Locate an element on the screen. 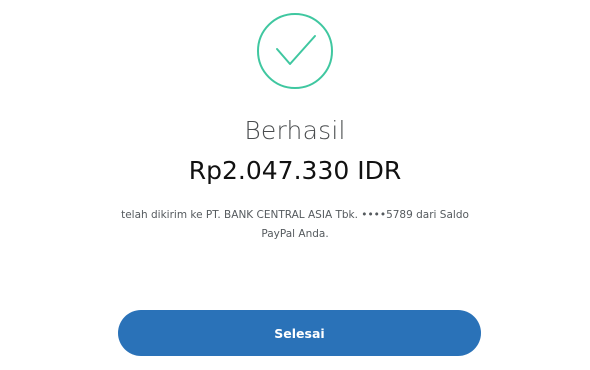  status-title: Berhasil is located at coordinates (295, 130).